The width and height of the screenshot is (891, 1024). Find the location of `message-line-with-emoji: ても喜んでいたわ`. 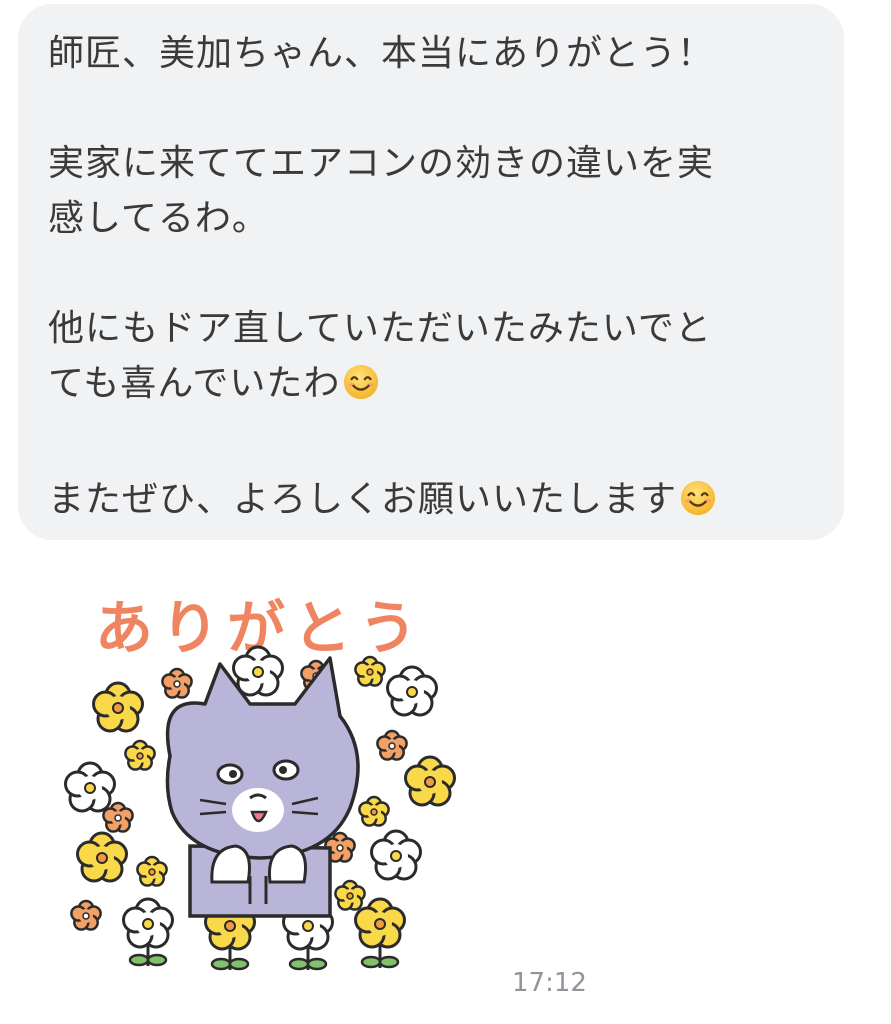

message-line-with-emoji: ても喜んでいたわ is located at coordinates (431, 386).